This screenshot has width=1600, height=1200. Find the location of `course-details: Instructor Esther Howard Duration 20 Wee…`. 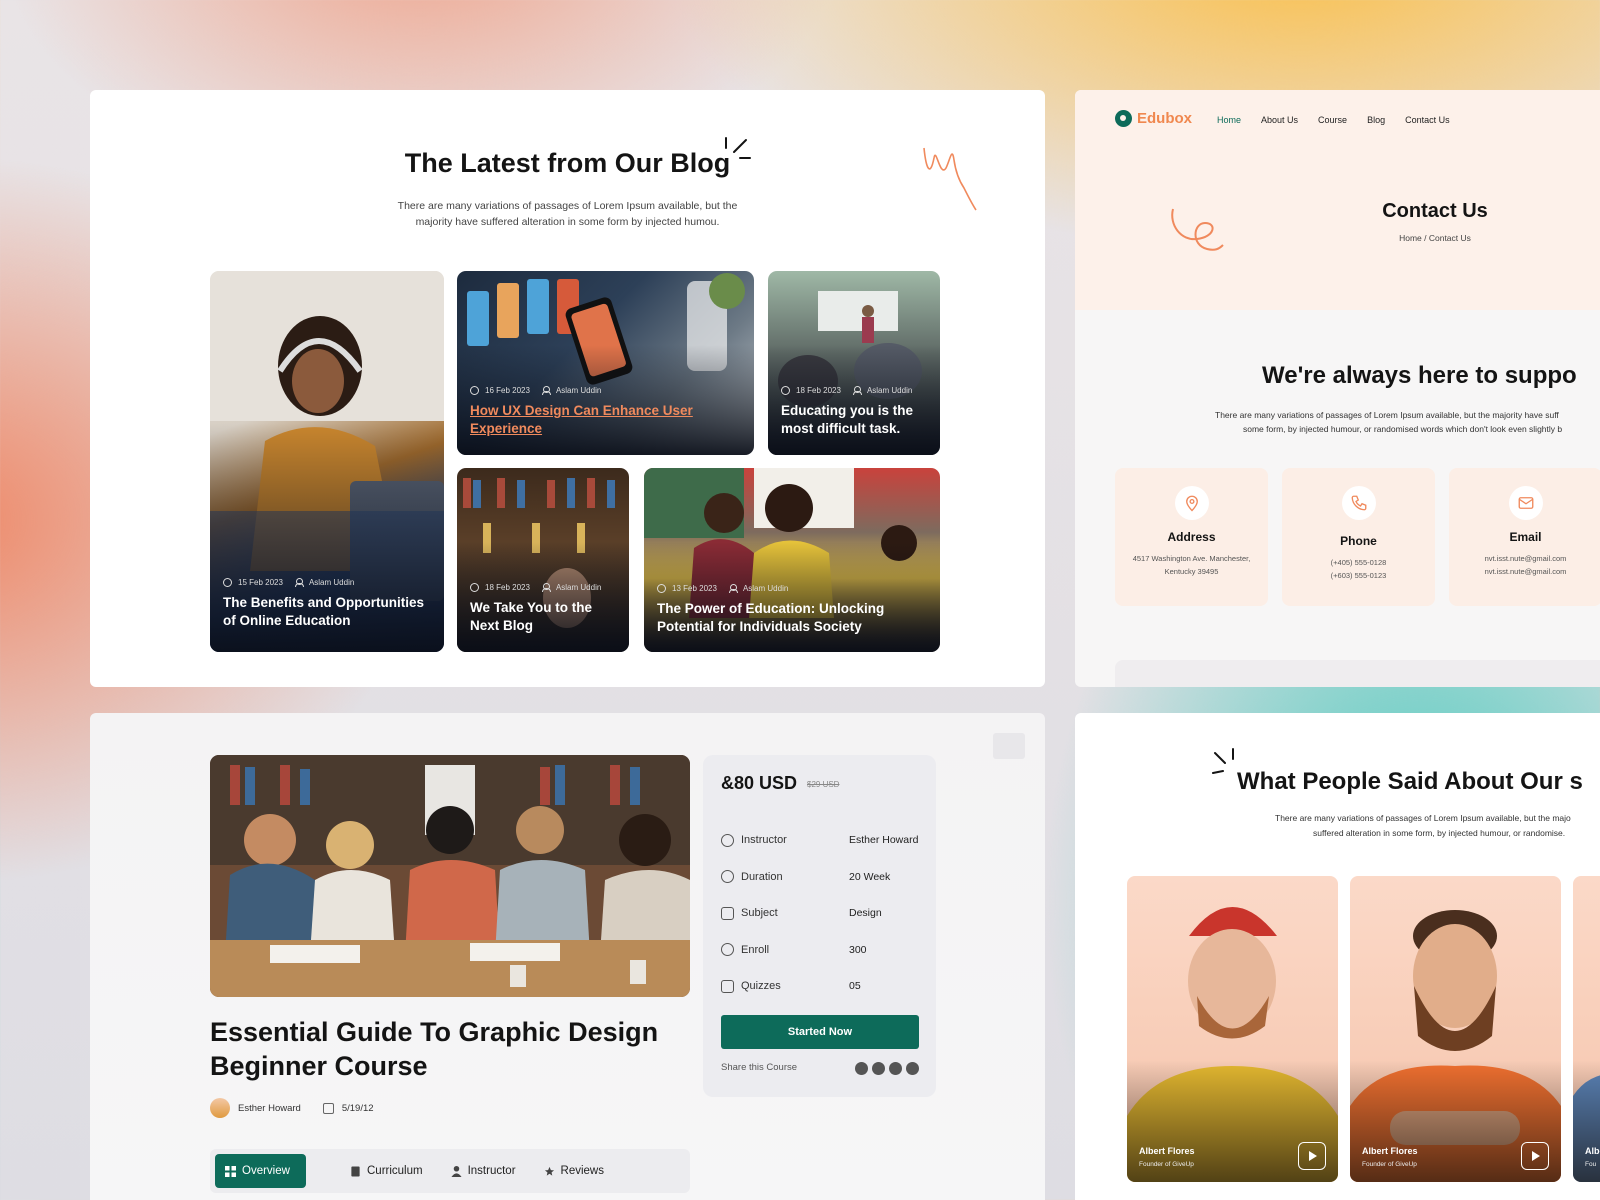

course-details: Instructor Esther Howard Duration 20 Wee… is located at coordinates (820, 913).